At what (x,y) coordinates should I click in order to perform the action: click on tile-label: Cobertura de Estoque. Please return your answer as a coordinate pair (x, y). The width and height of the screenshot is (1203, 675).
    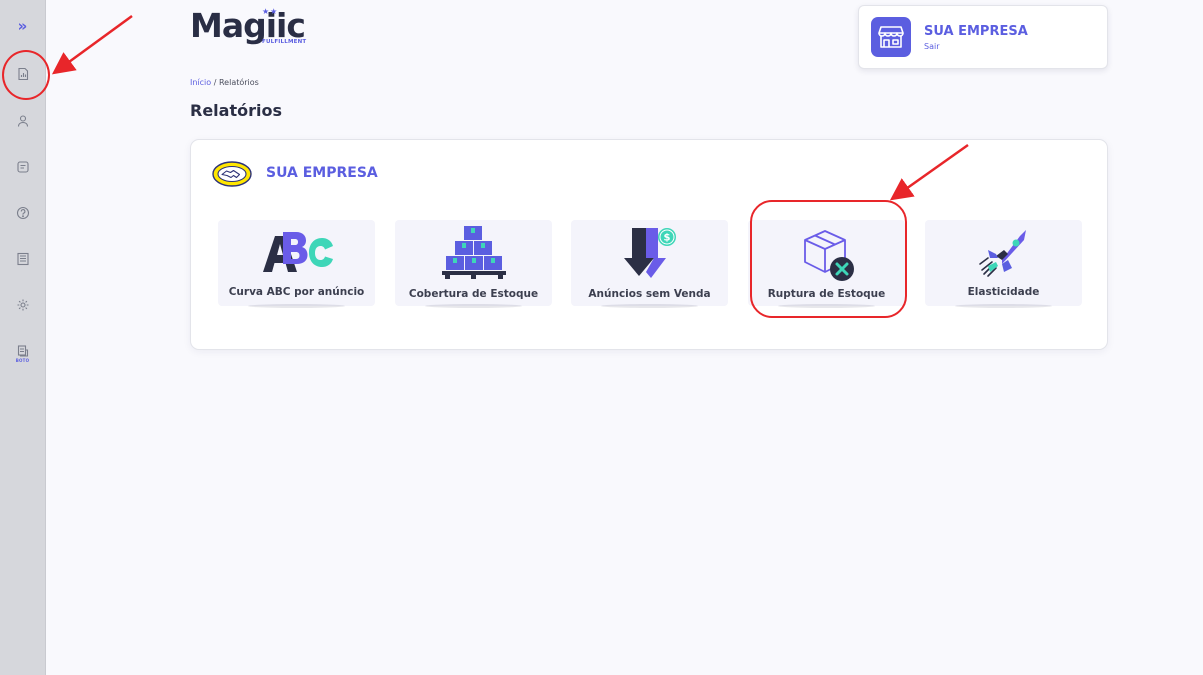
    Looking at the image, I should click on (473, 294).